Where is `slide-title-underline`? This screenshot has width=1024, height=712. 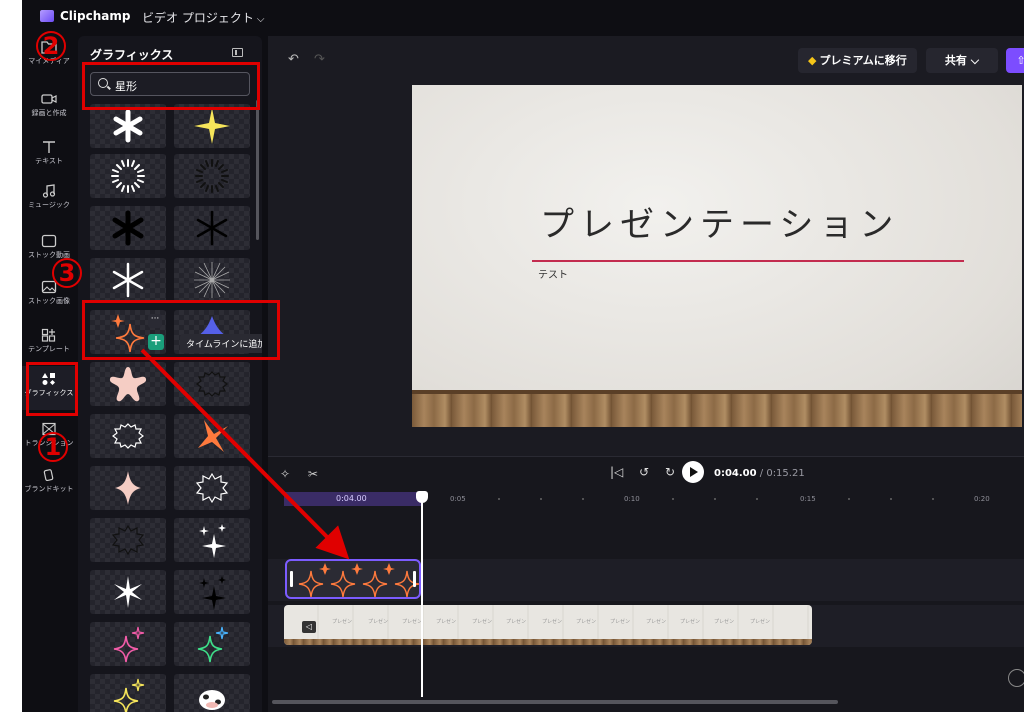 slide-title-underline is located at coordinates (748, 261).